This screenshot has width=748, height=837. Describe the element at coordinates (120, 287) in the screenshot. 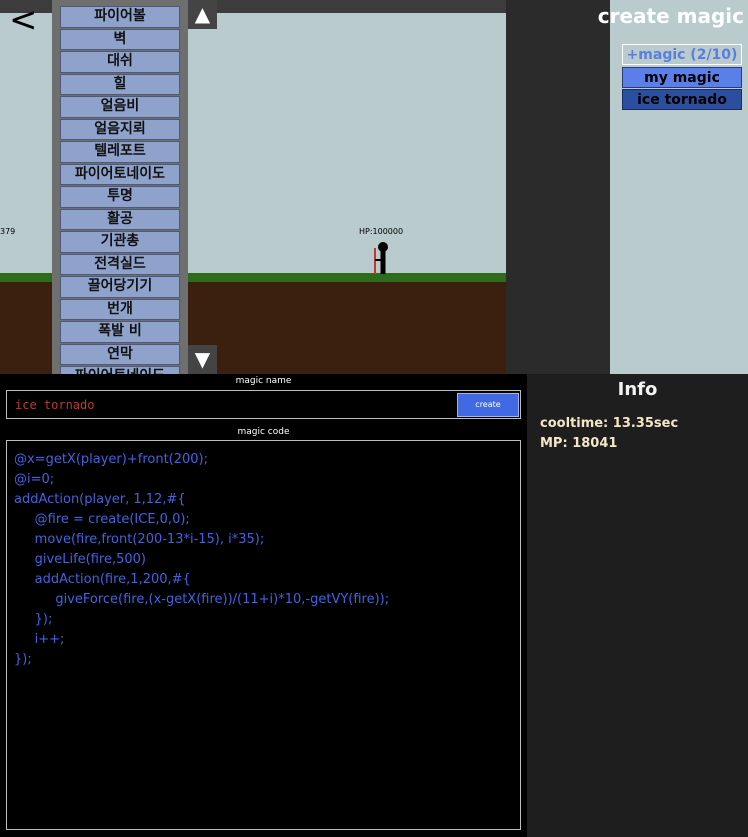

I see `spell-item: 끌어당기기` at that location.